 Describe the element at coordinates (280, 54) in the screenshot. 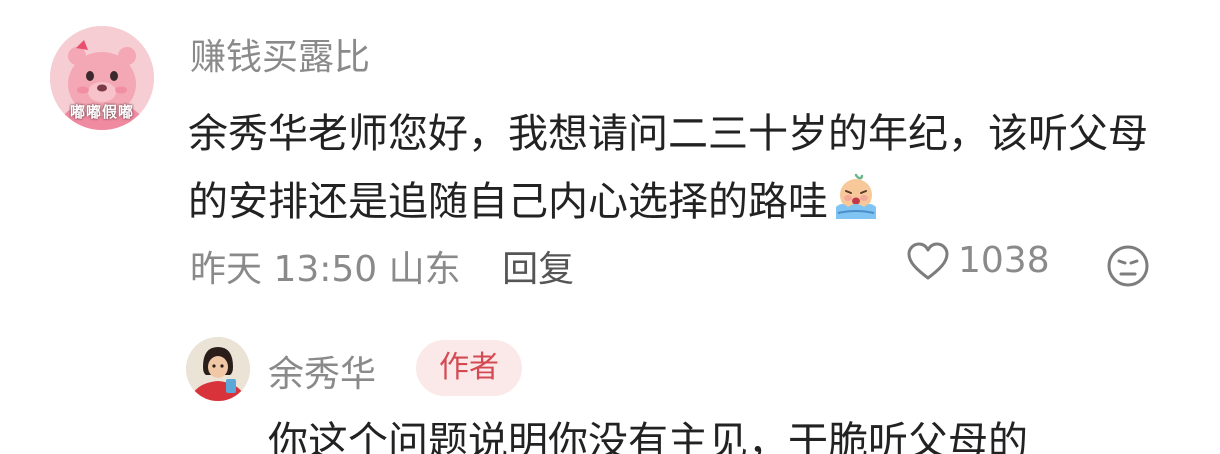

I see `comment-username: 赚钱买露比` at that location.